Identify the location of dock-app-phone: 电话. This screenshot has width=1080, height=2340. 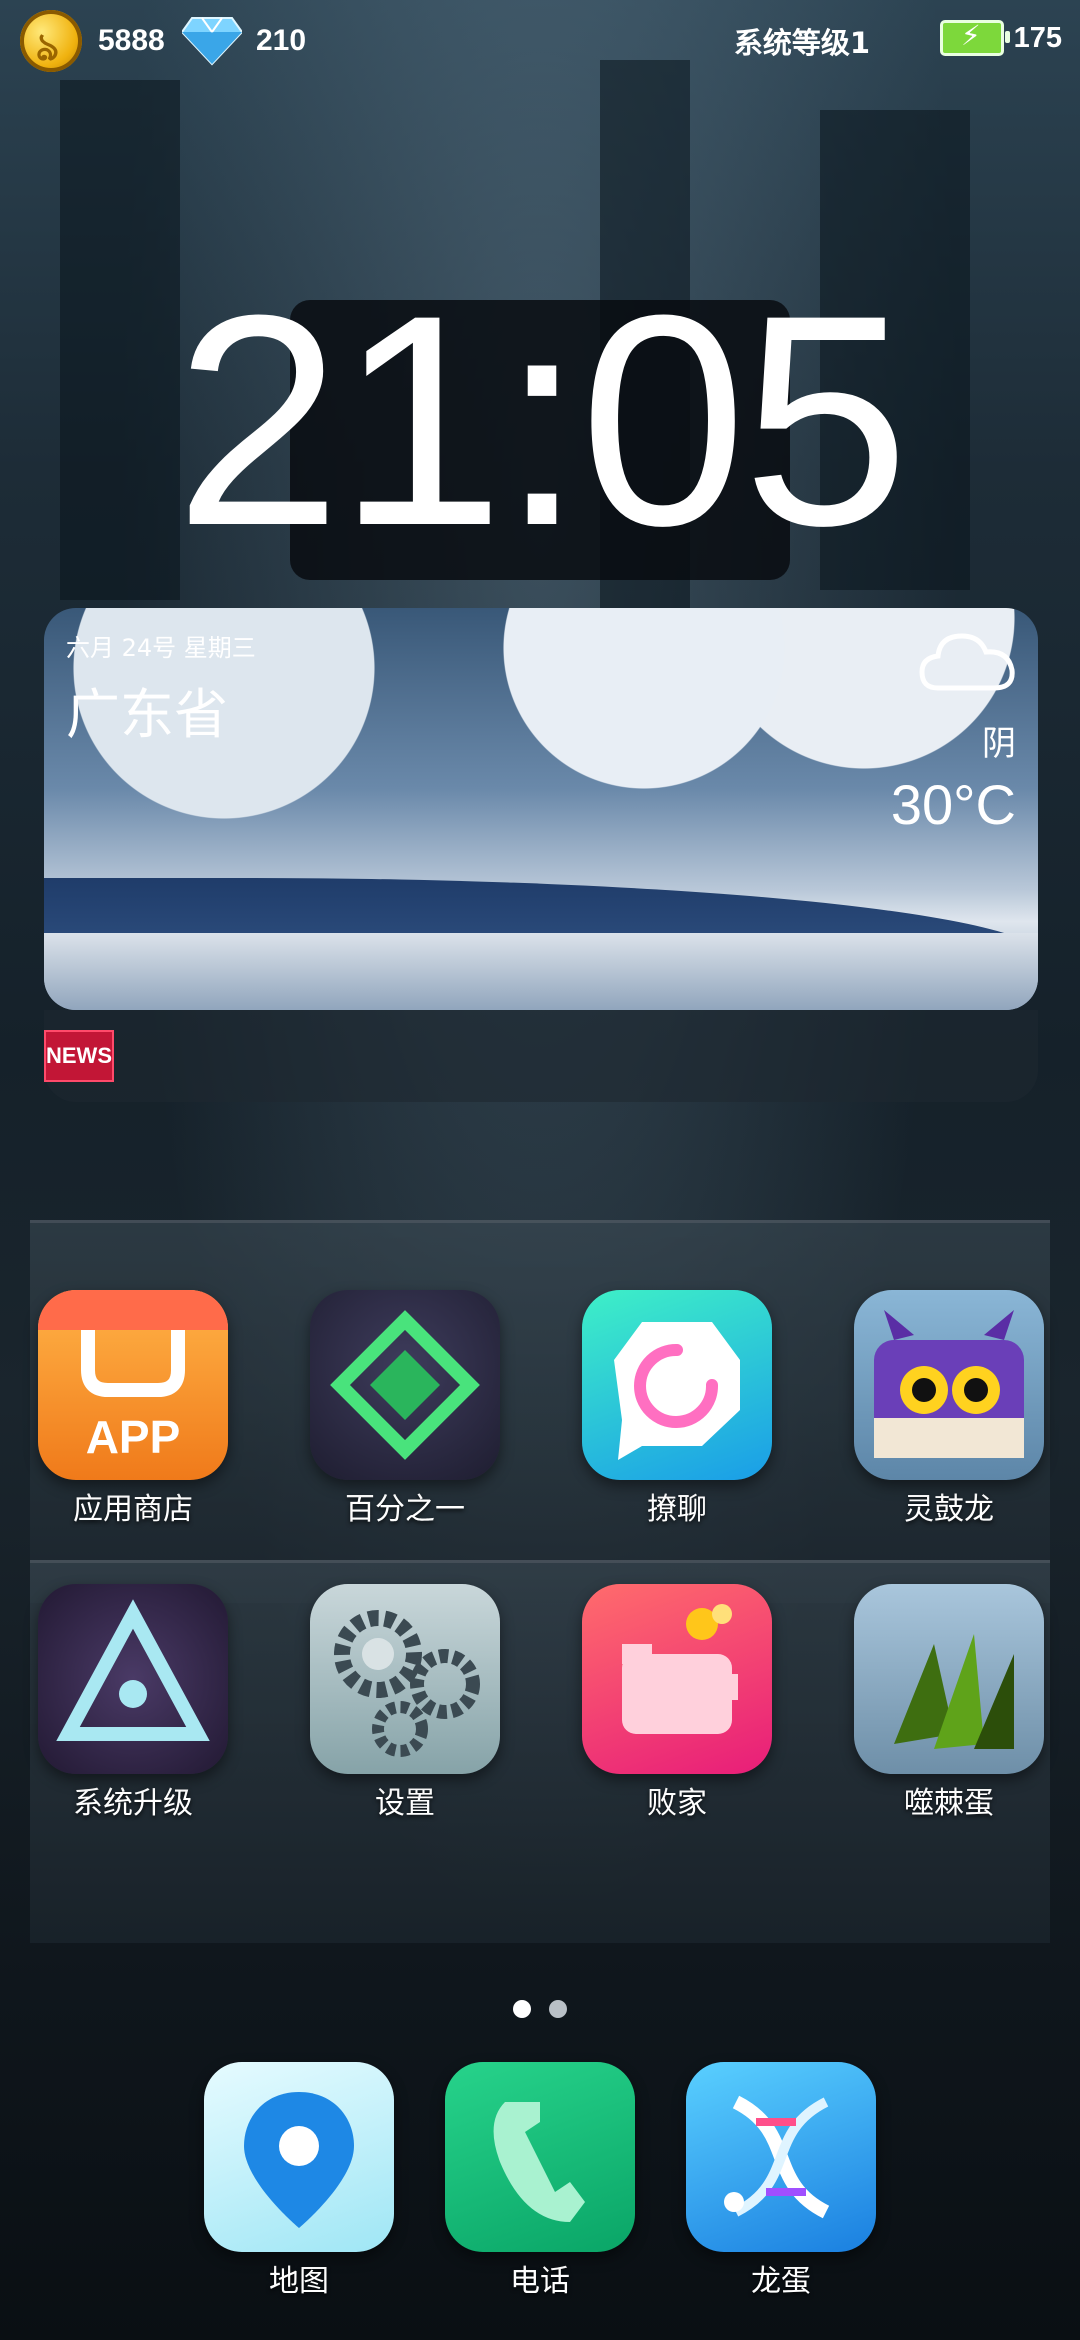
(540, 2181).